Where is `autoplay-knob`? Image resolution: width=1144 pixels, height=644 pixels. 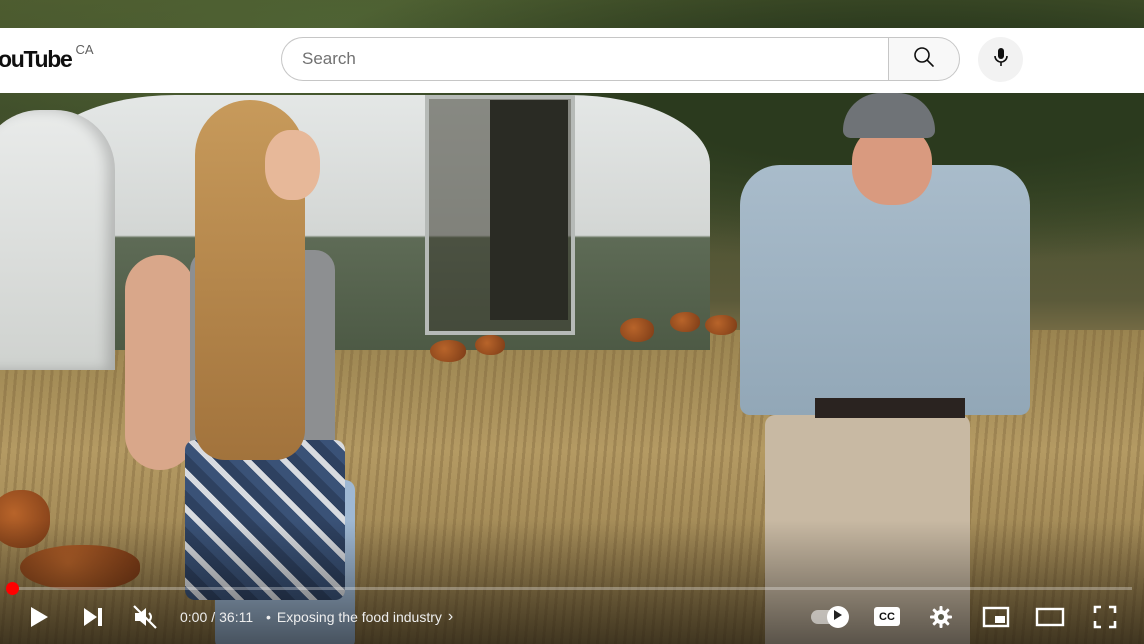 autoplay-knob is located at coordinates (838, 617).